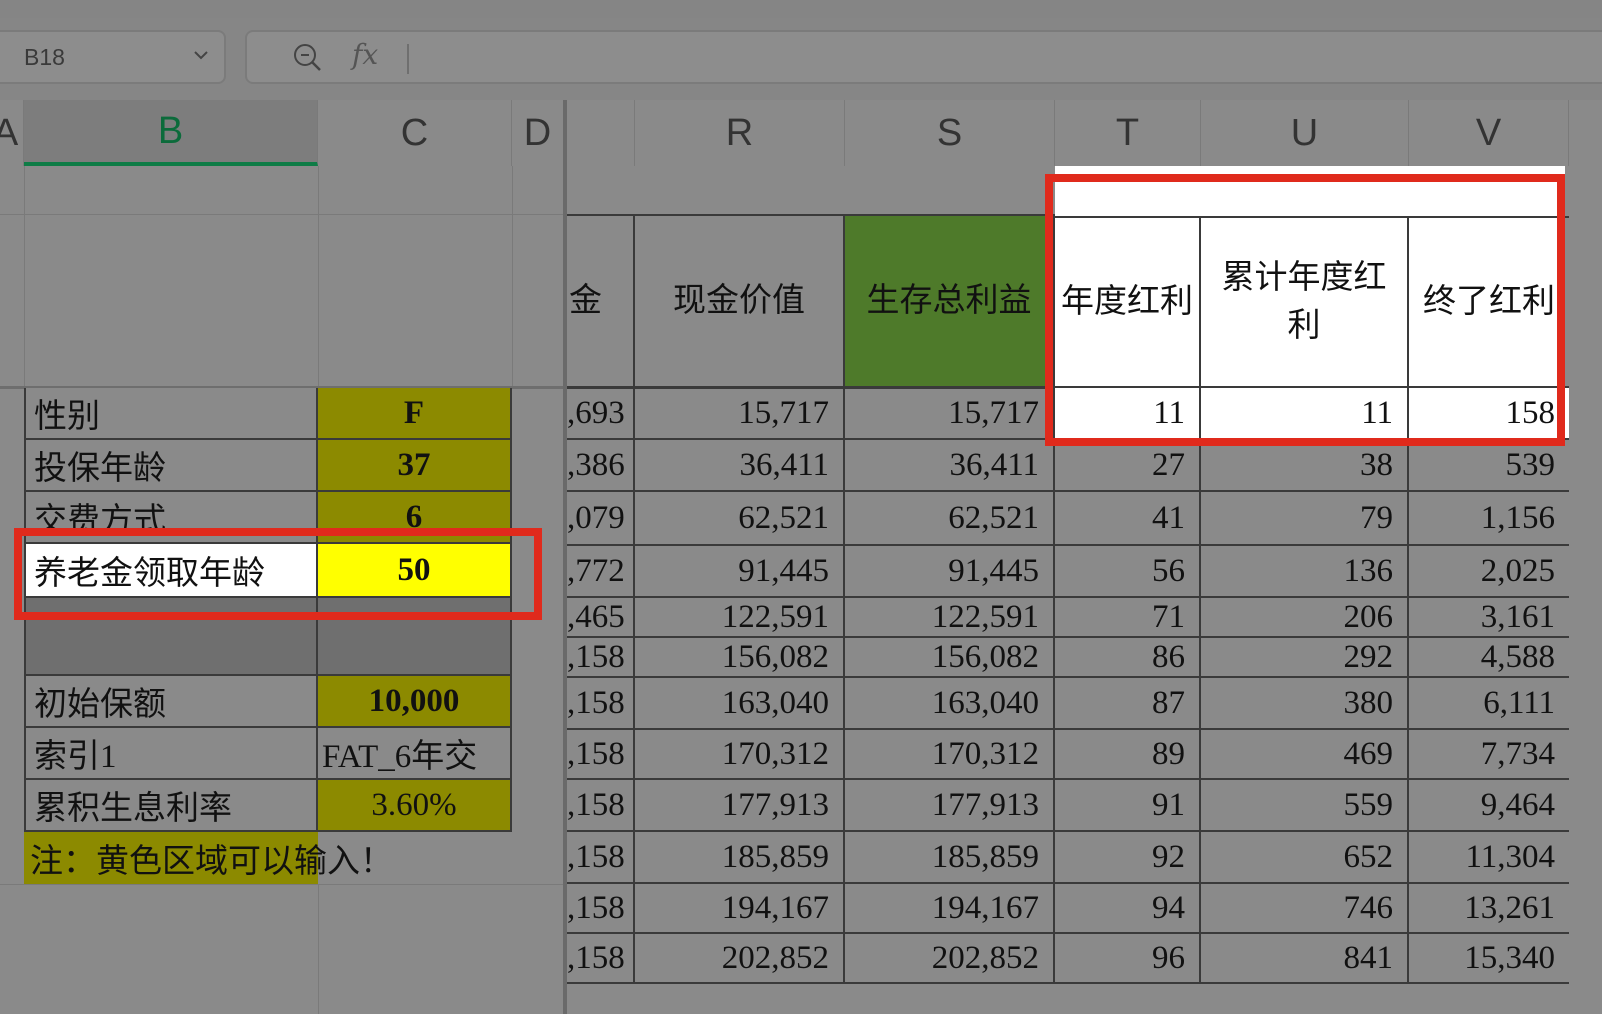 This screenshot has width=1602, height=1014. Describe the element at coordinates (950, 658) in the screenshot. I see `table-cell-s: 156,082` at that location.